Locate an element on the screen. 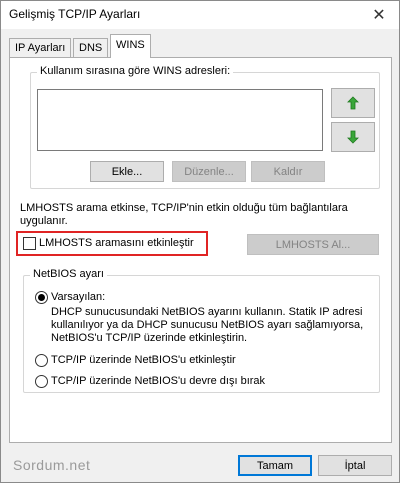  lmhosts-checkbox-label: LMHOSTS aramasını etkinleştir is located at coordinates (116, 243).